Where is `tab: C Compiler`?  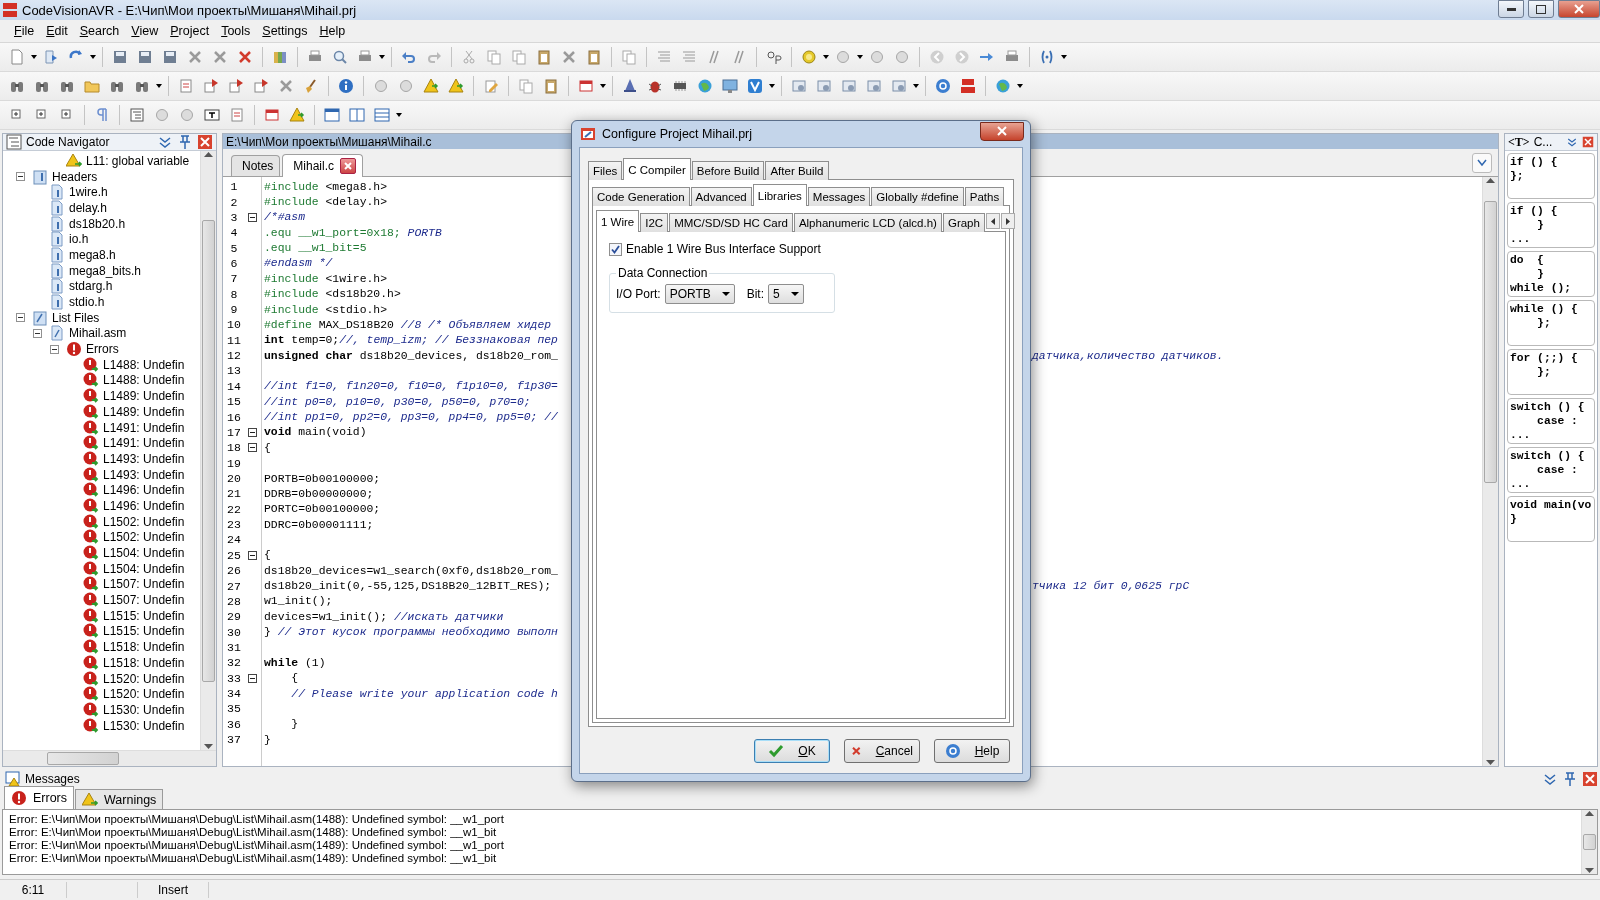
tab: C Compiler is located at coordinates (657, 169).